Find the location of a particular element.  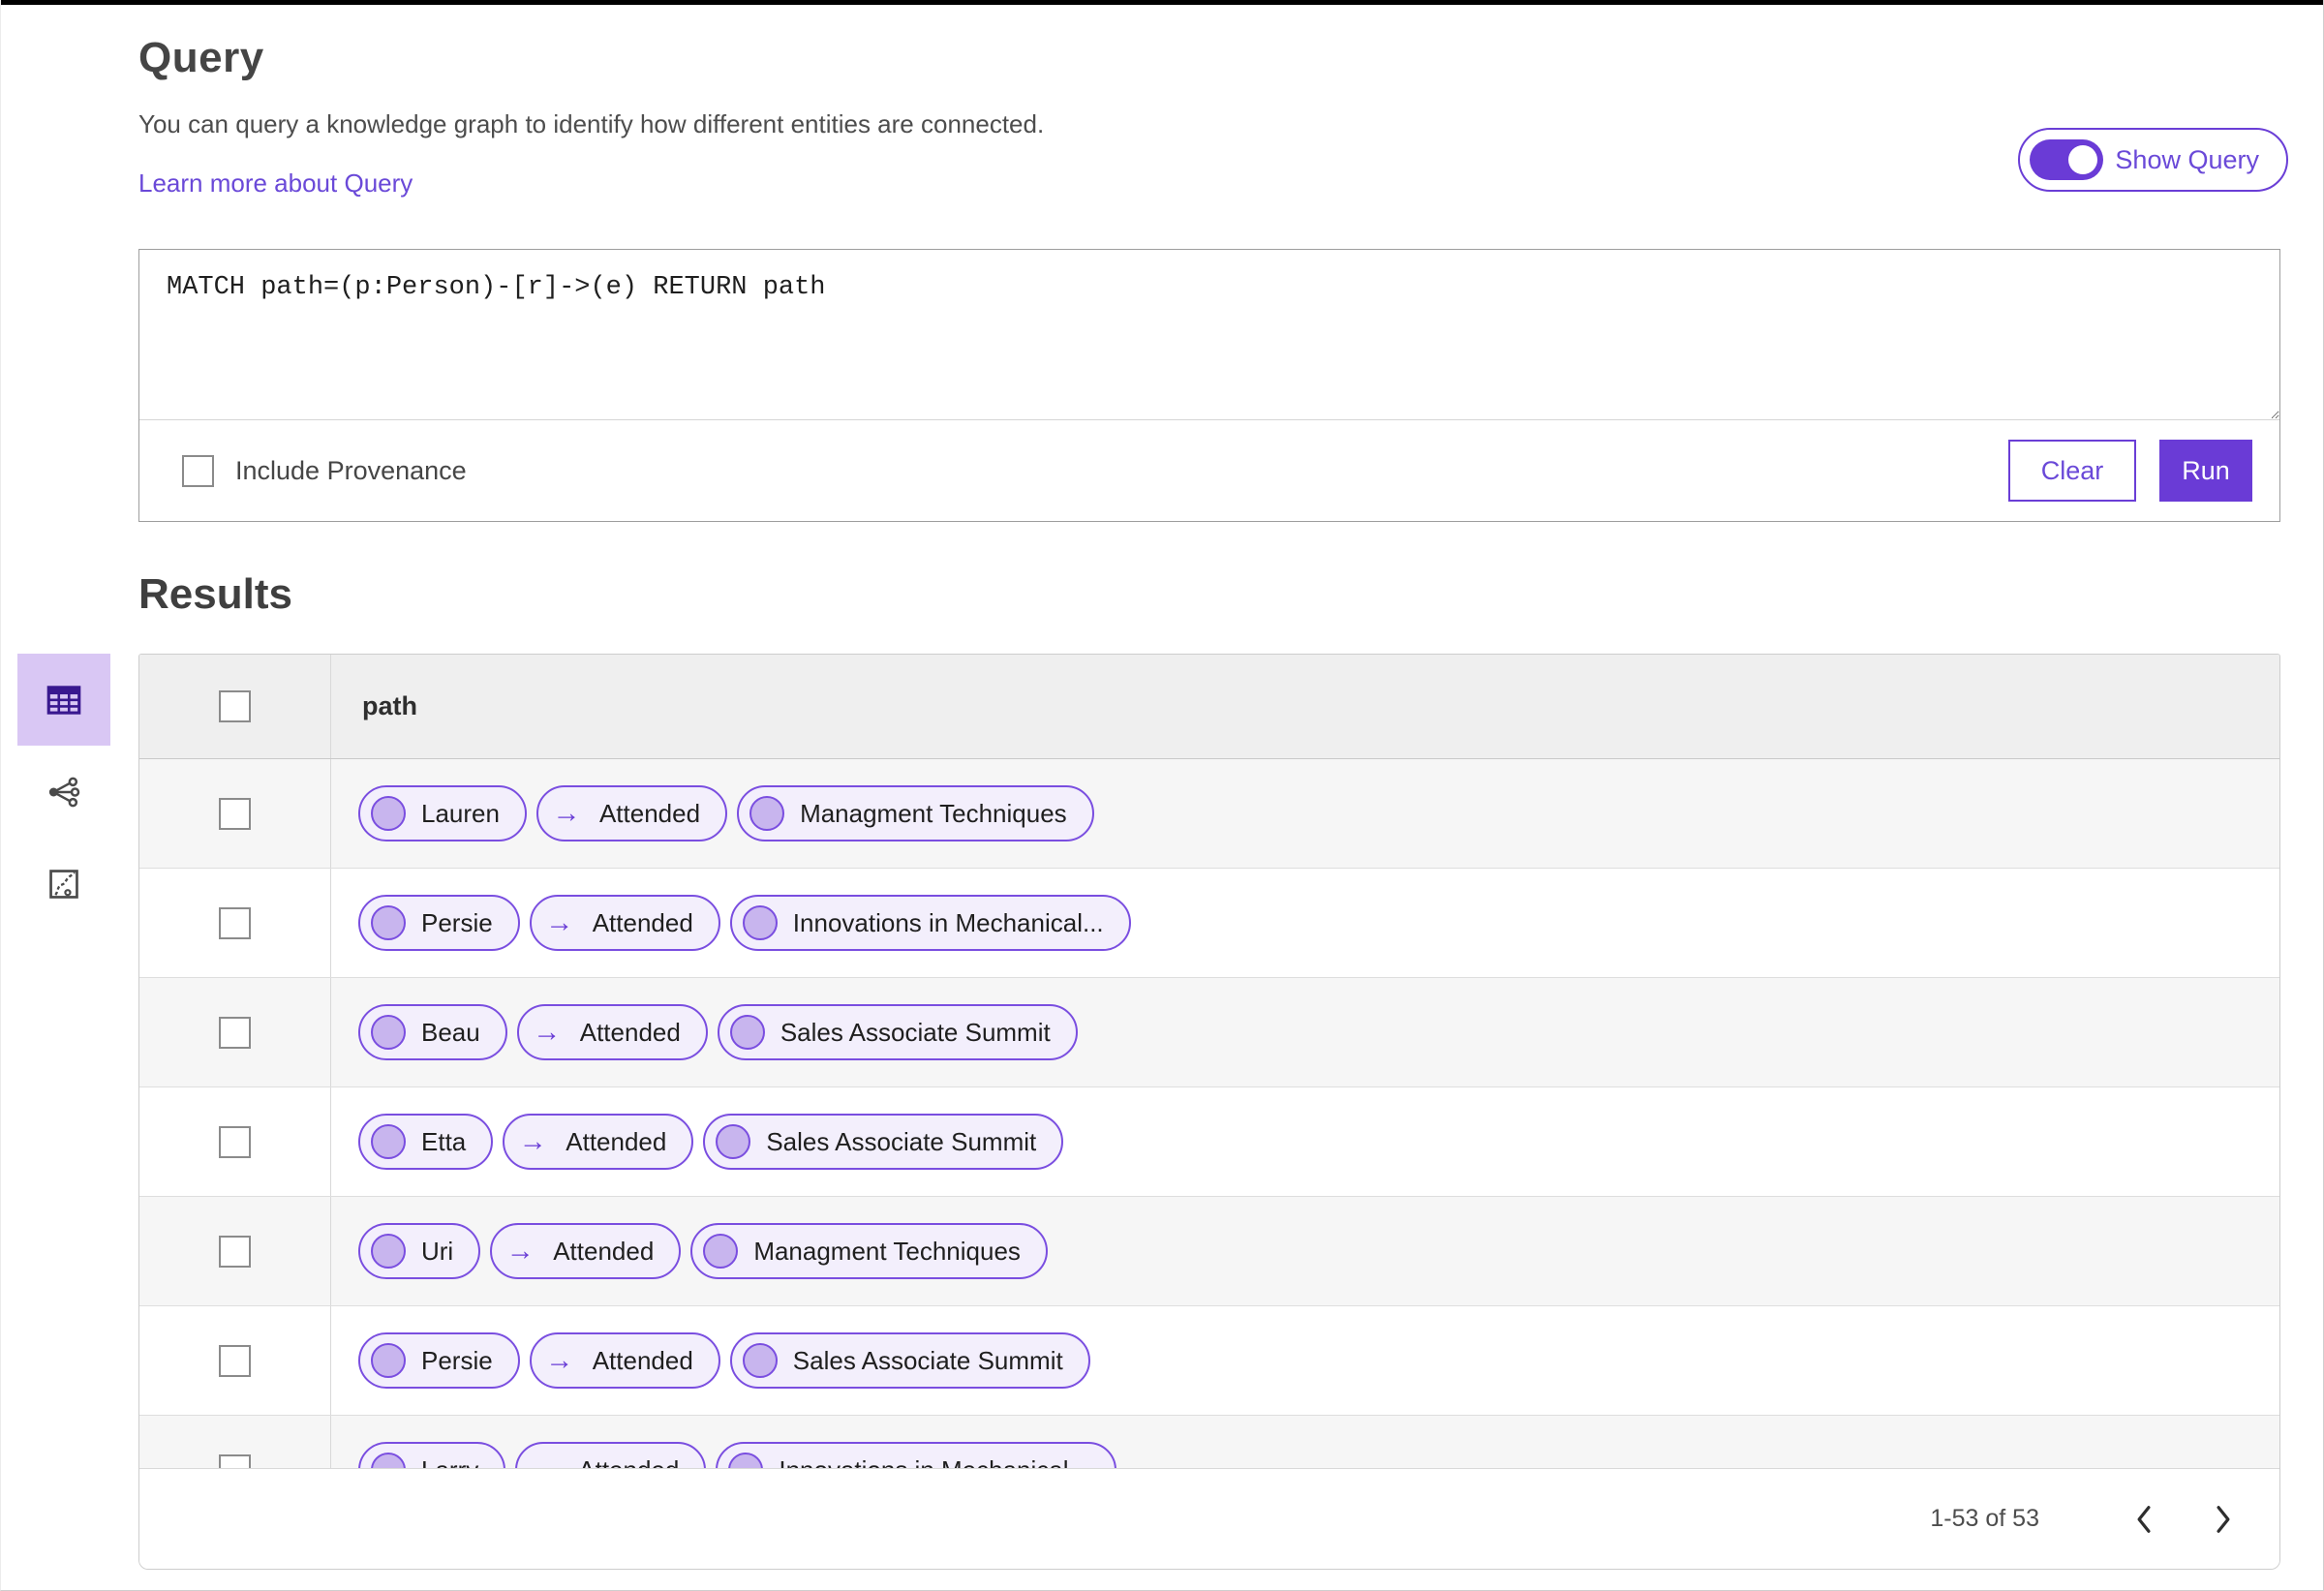

graph-view-button is located at coordinates (64, 792).